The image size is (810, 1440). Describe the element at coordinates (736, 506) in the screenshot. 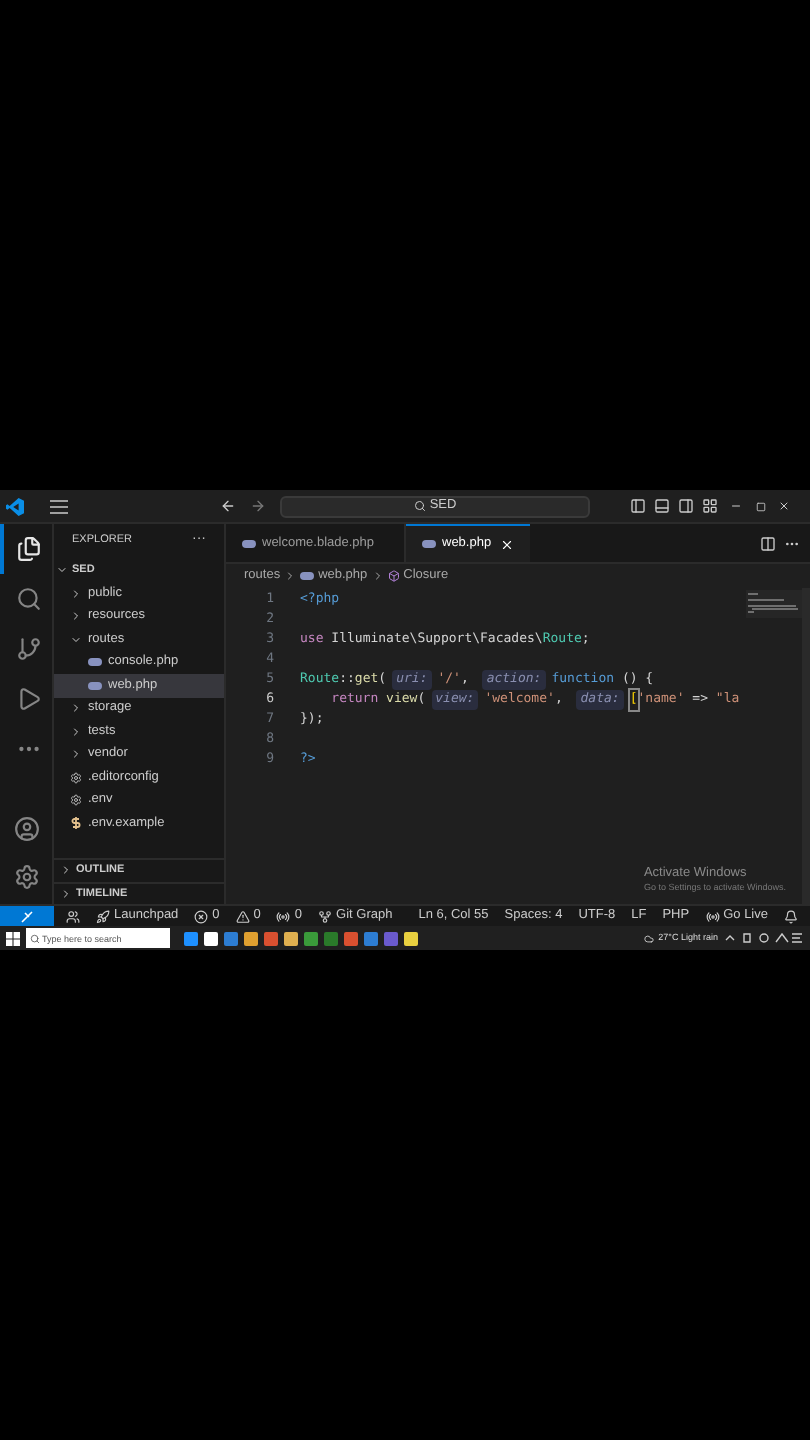

I see `minimize-icon` at that location.